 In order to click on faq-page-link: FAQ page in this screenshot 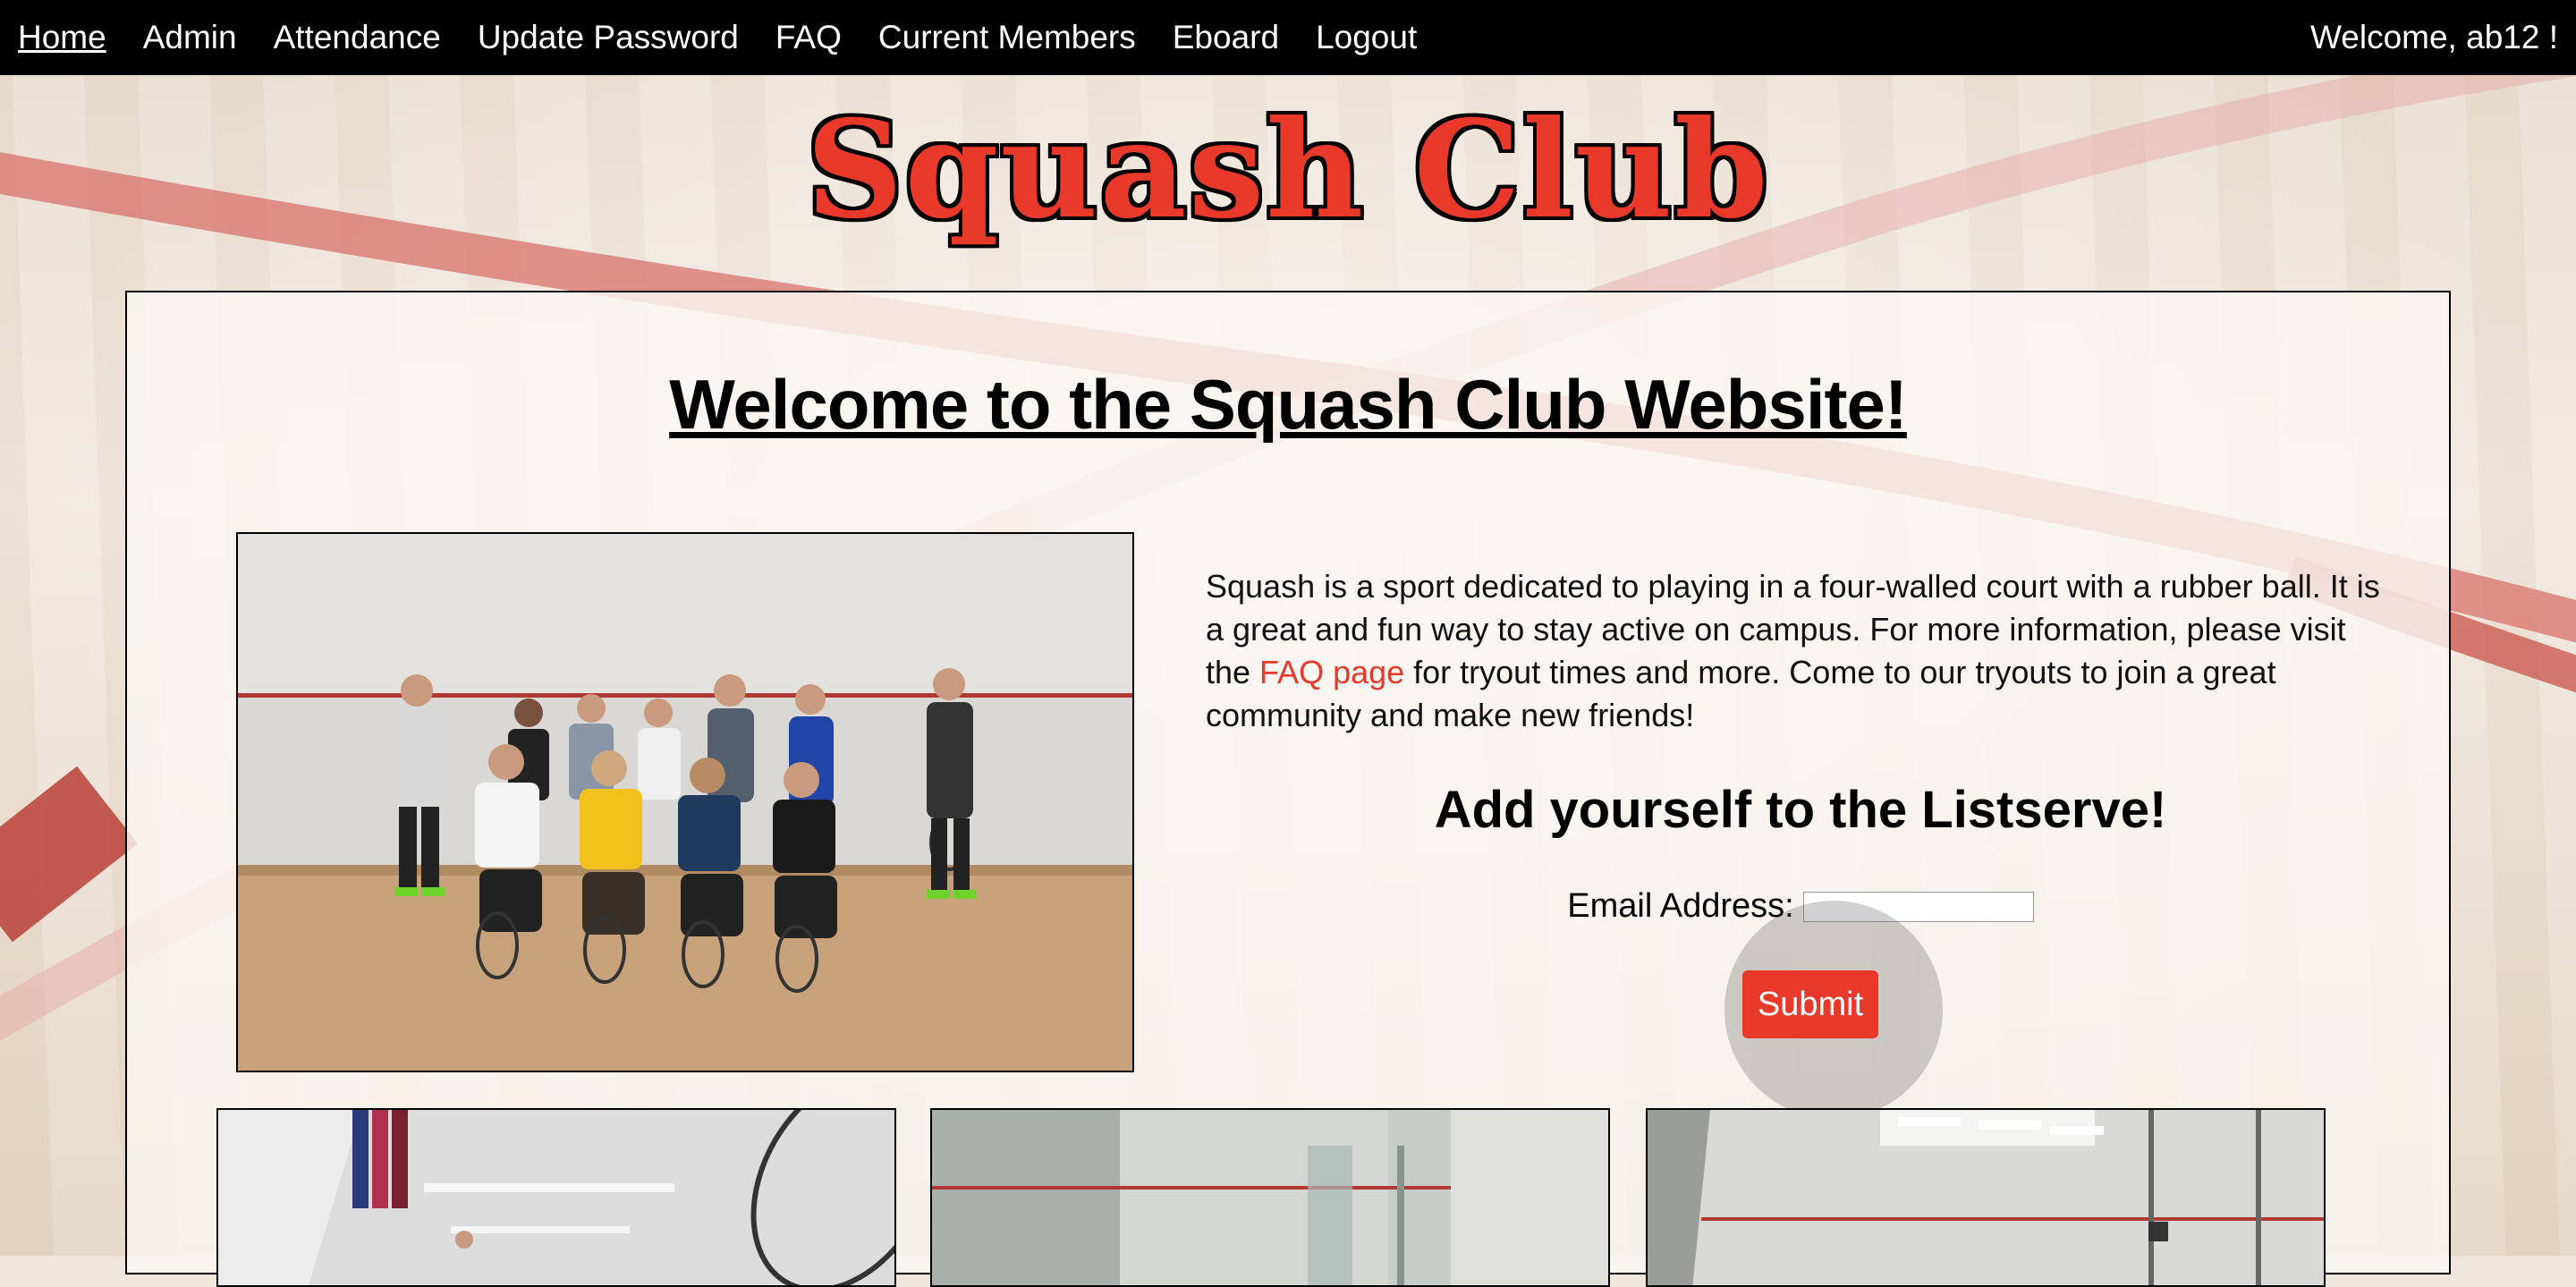, I will do `click(1331, 672)`.